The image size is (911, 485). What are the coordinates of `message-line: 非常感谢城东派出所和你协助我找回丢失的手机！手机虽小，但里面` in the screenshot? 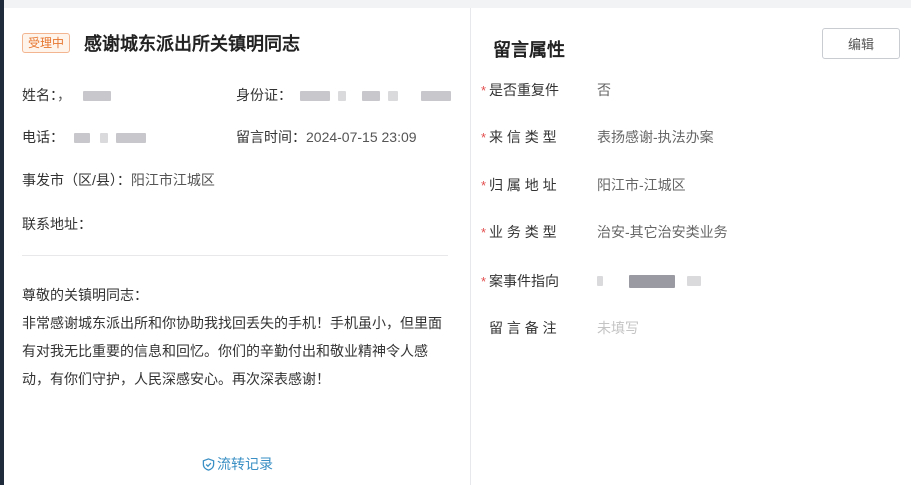 It's located at (232, 323).